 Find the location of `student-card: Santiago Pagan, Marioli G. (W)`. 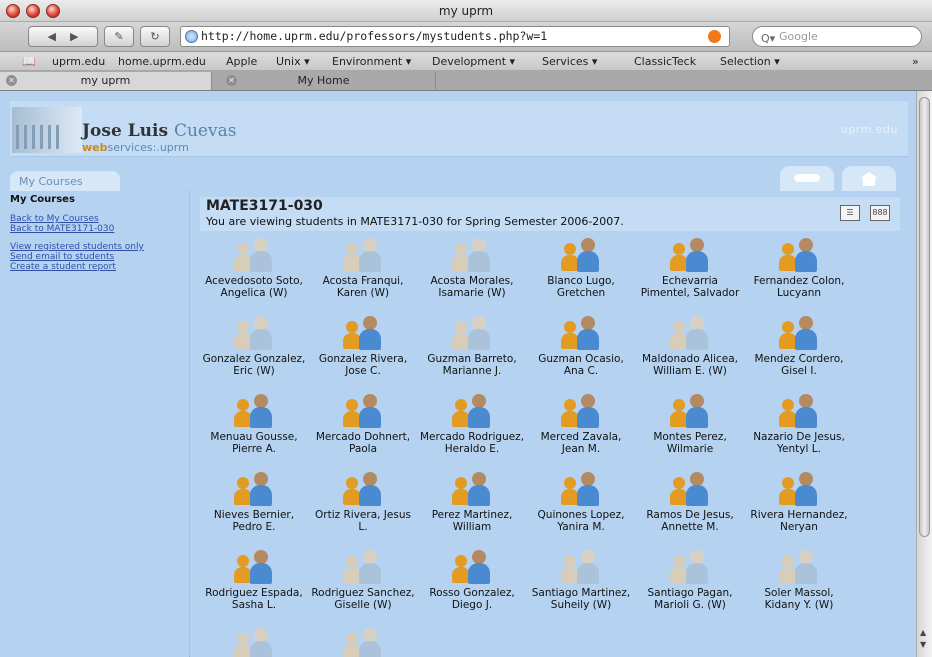

student-card: Santiago Pagan, Marioli G. (W) is located at coordinates (690, 580).